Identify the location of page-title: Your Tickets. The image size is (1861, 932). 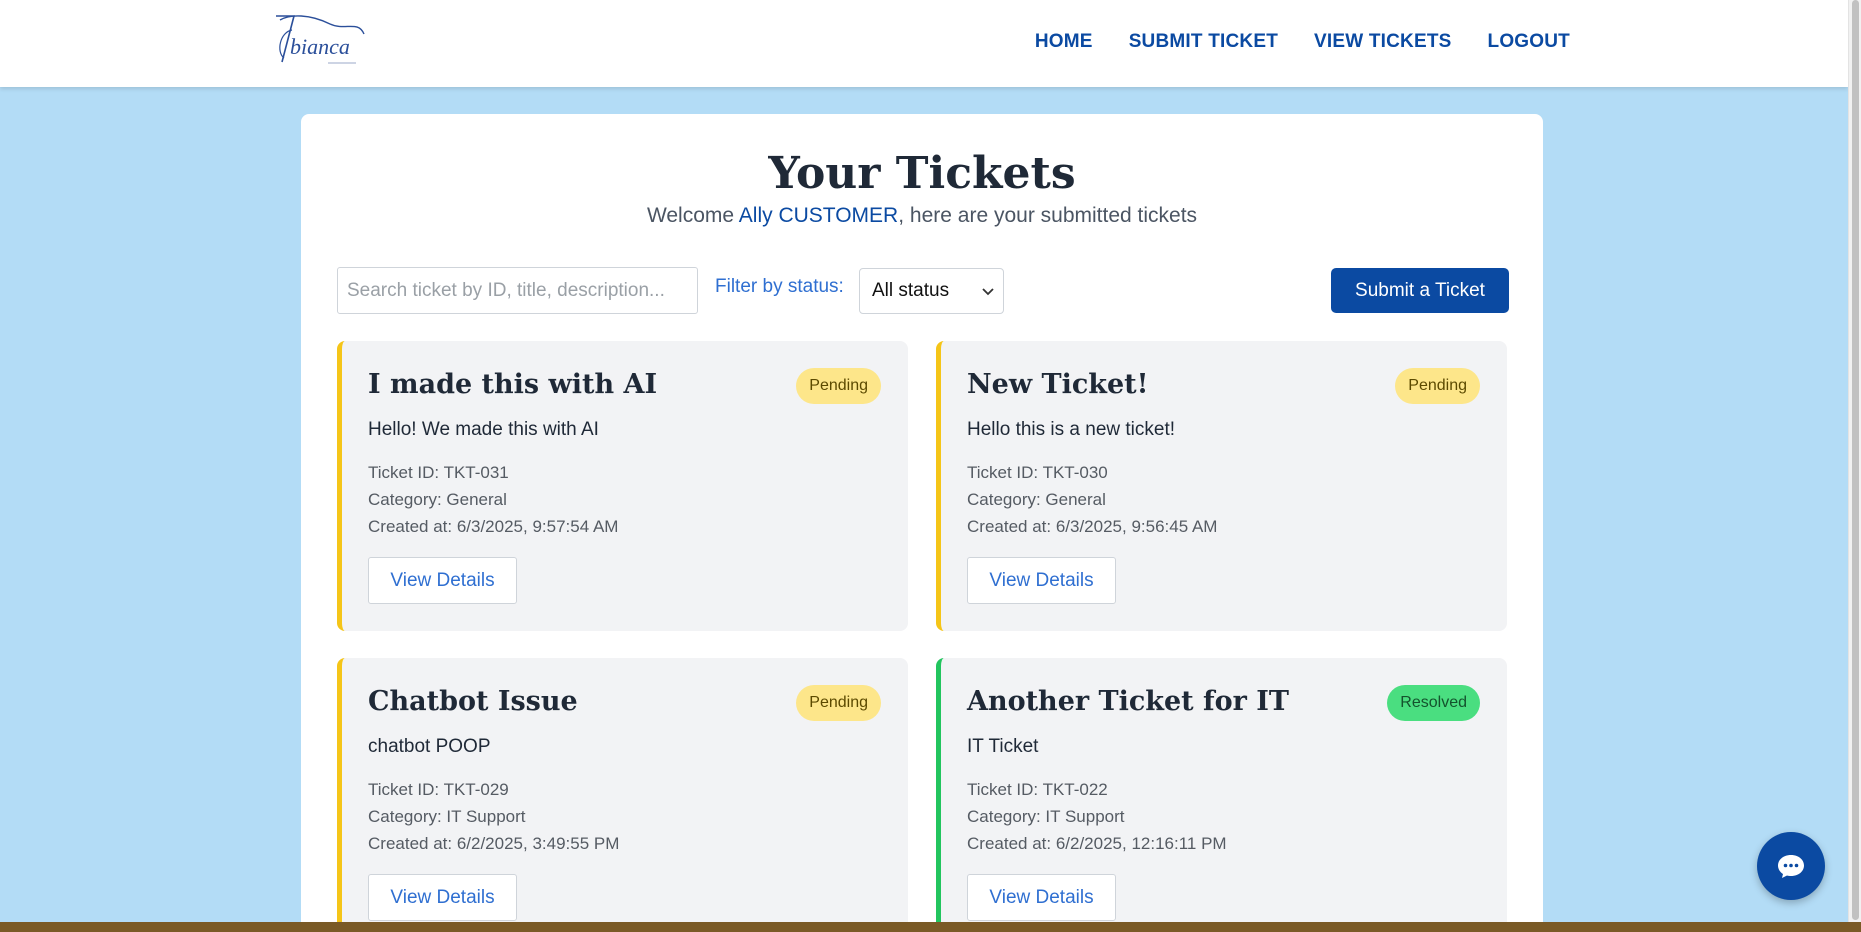
(922, 173).